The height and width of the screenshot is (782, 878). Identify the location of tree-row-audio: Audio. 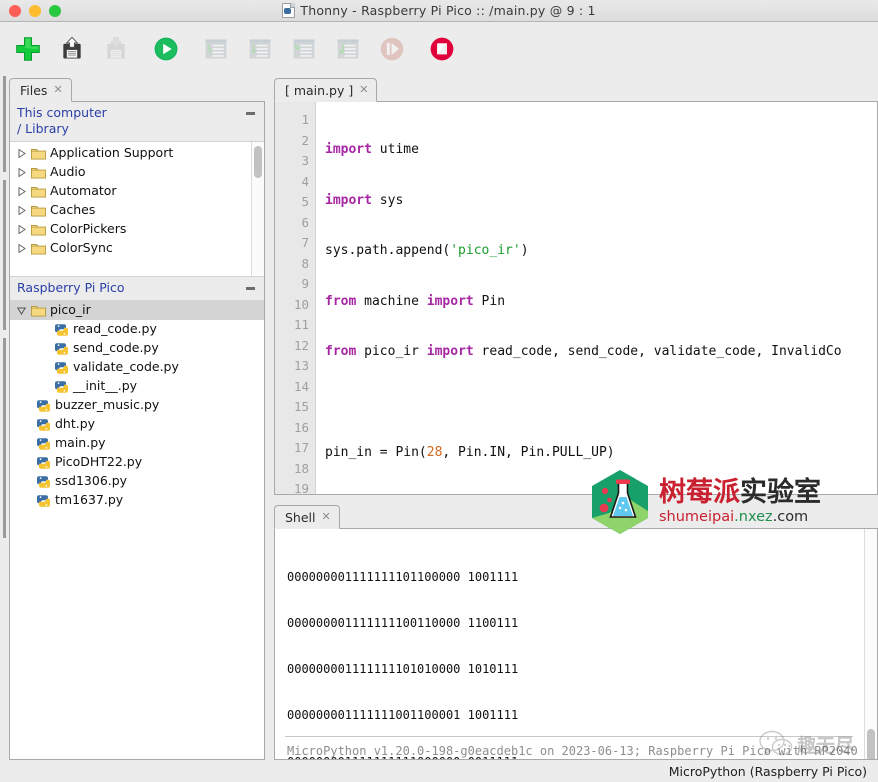
(137, 172).